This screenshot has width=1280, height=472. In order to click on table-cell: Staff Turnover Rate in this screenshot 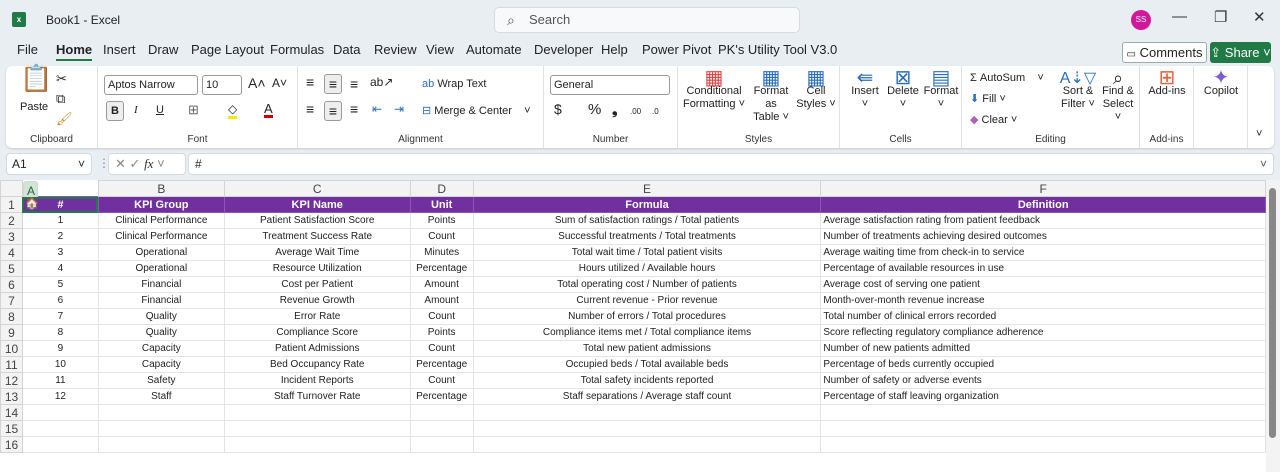, I will do `click(317, 396)`.